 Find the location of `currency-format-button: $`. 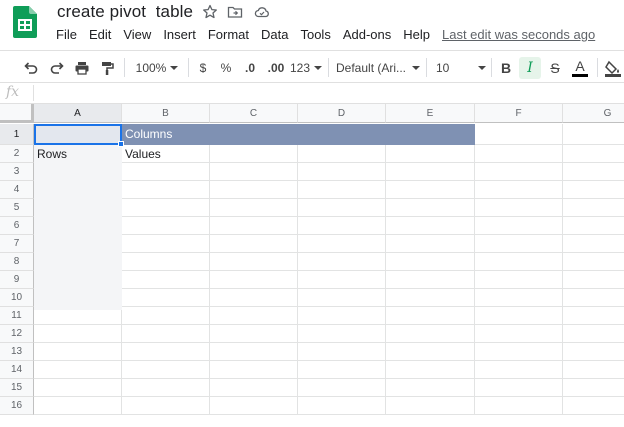

currency-format-button: $ is located at coordinates (203, 68).